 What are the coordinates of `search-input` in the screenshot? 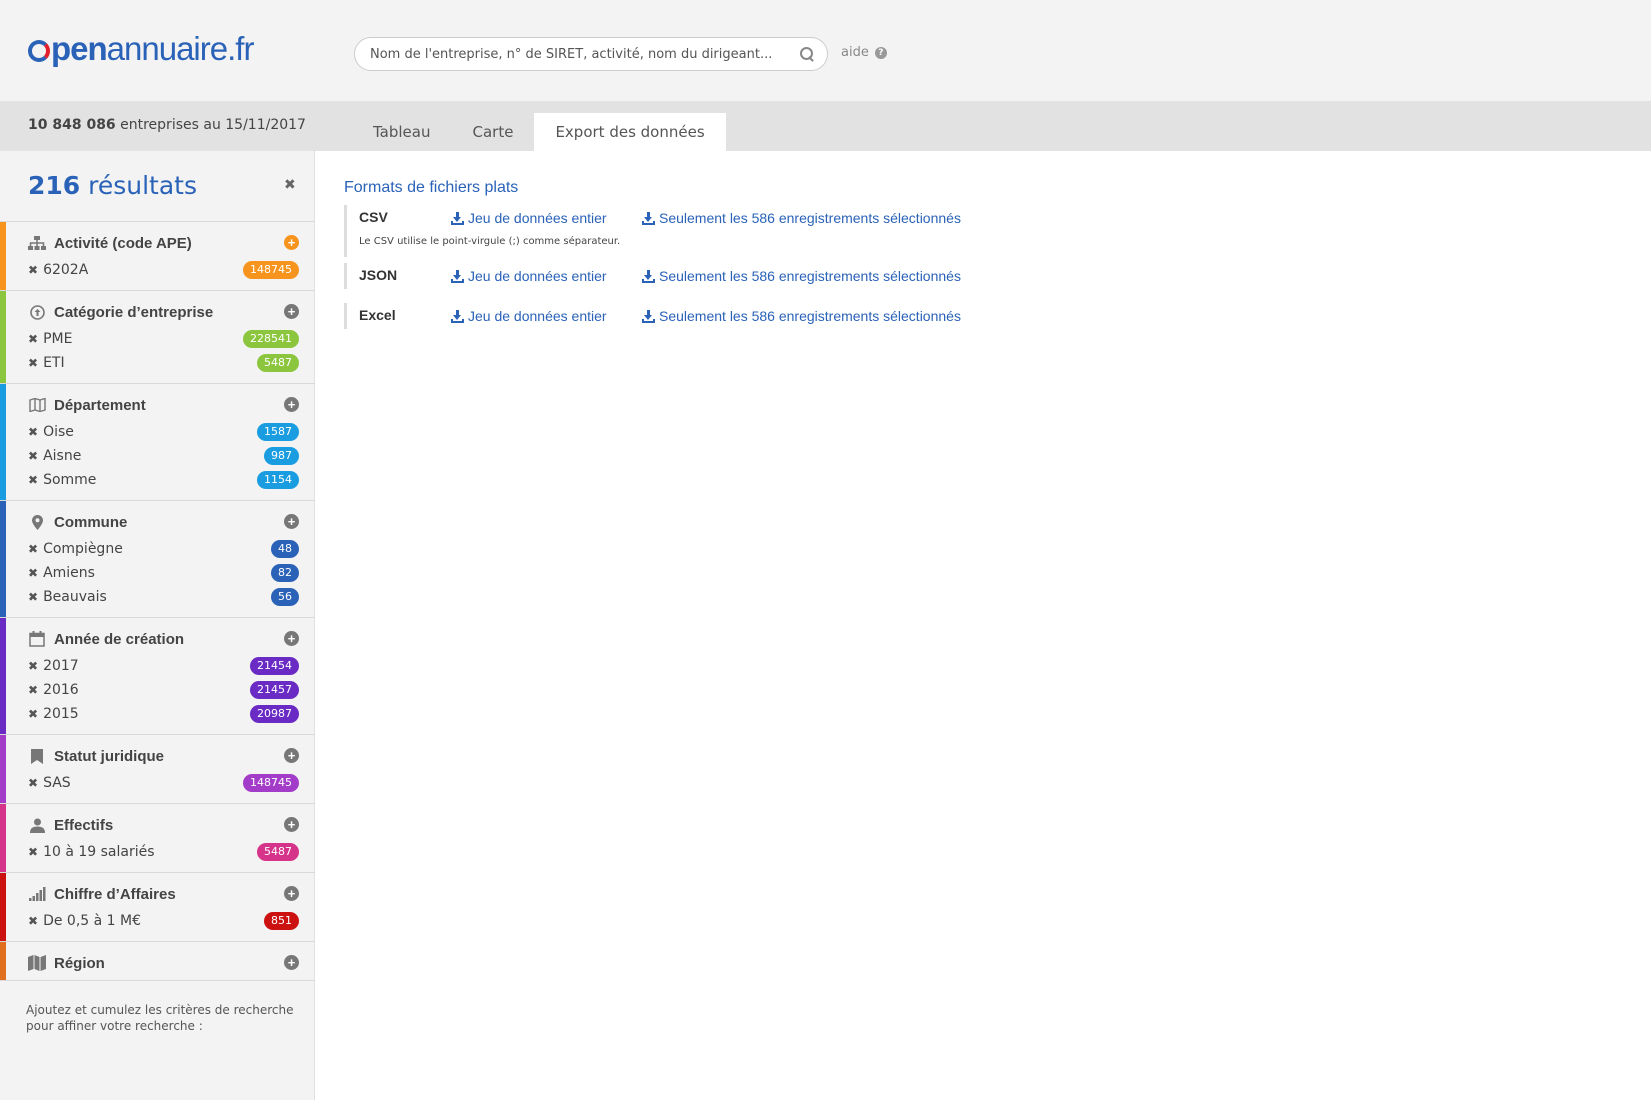 It's located at (584, 54).